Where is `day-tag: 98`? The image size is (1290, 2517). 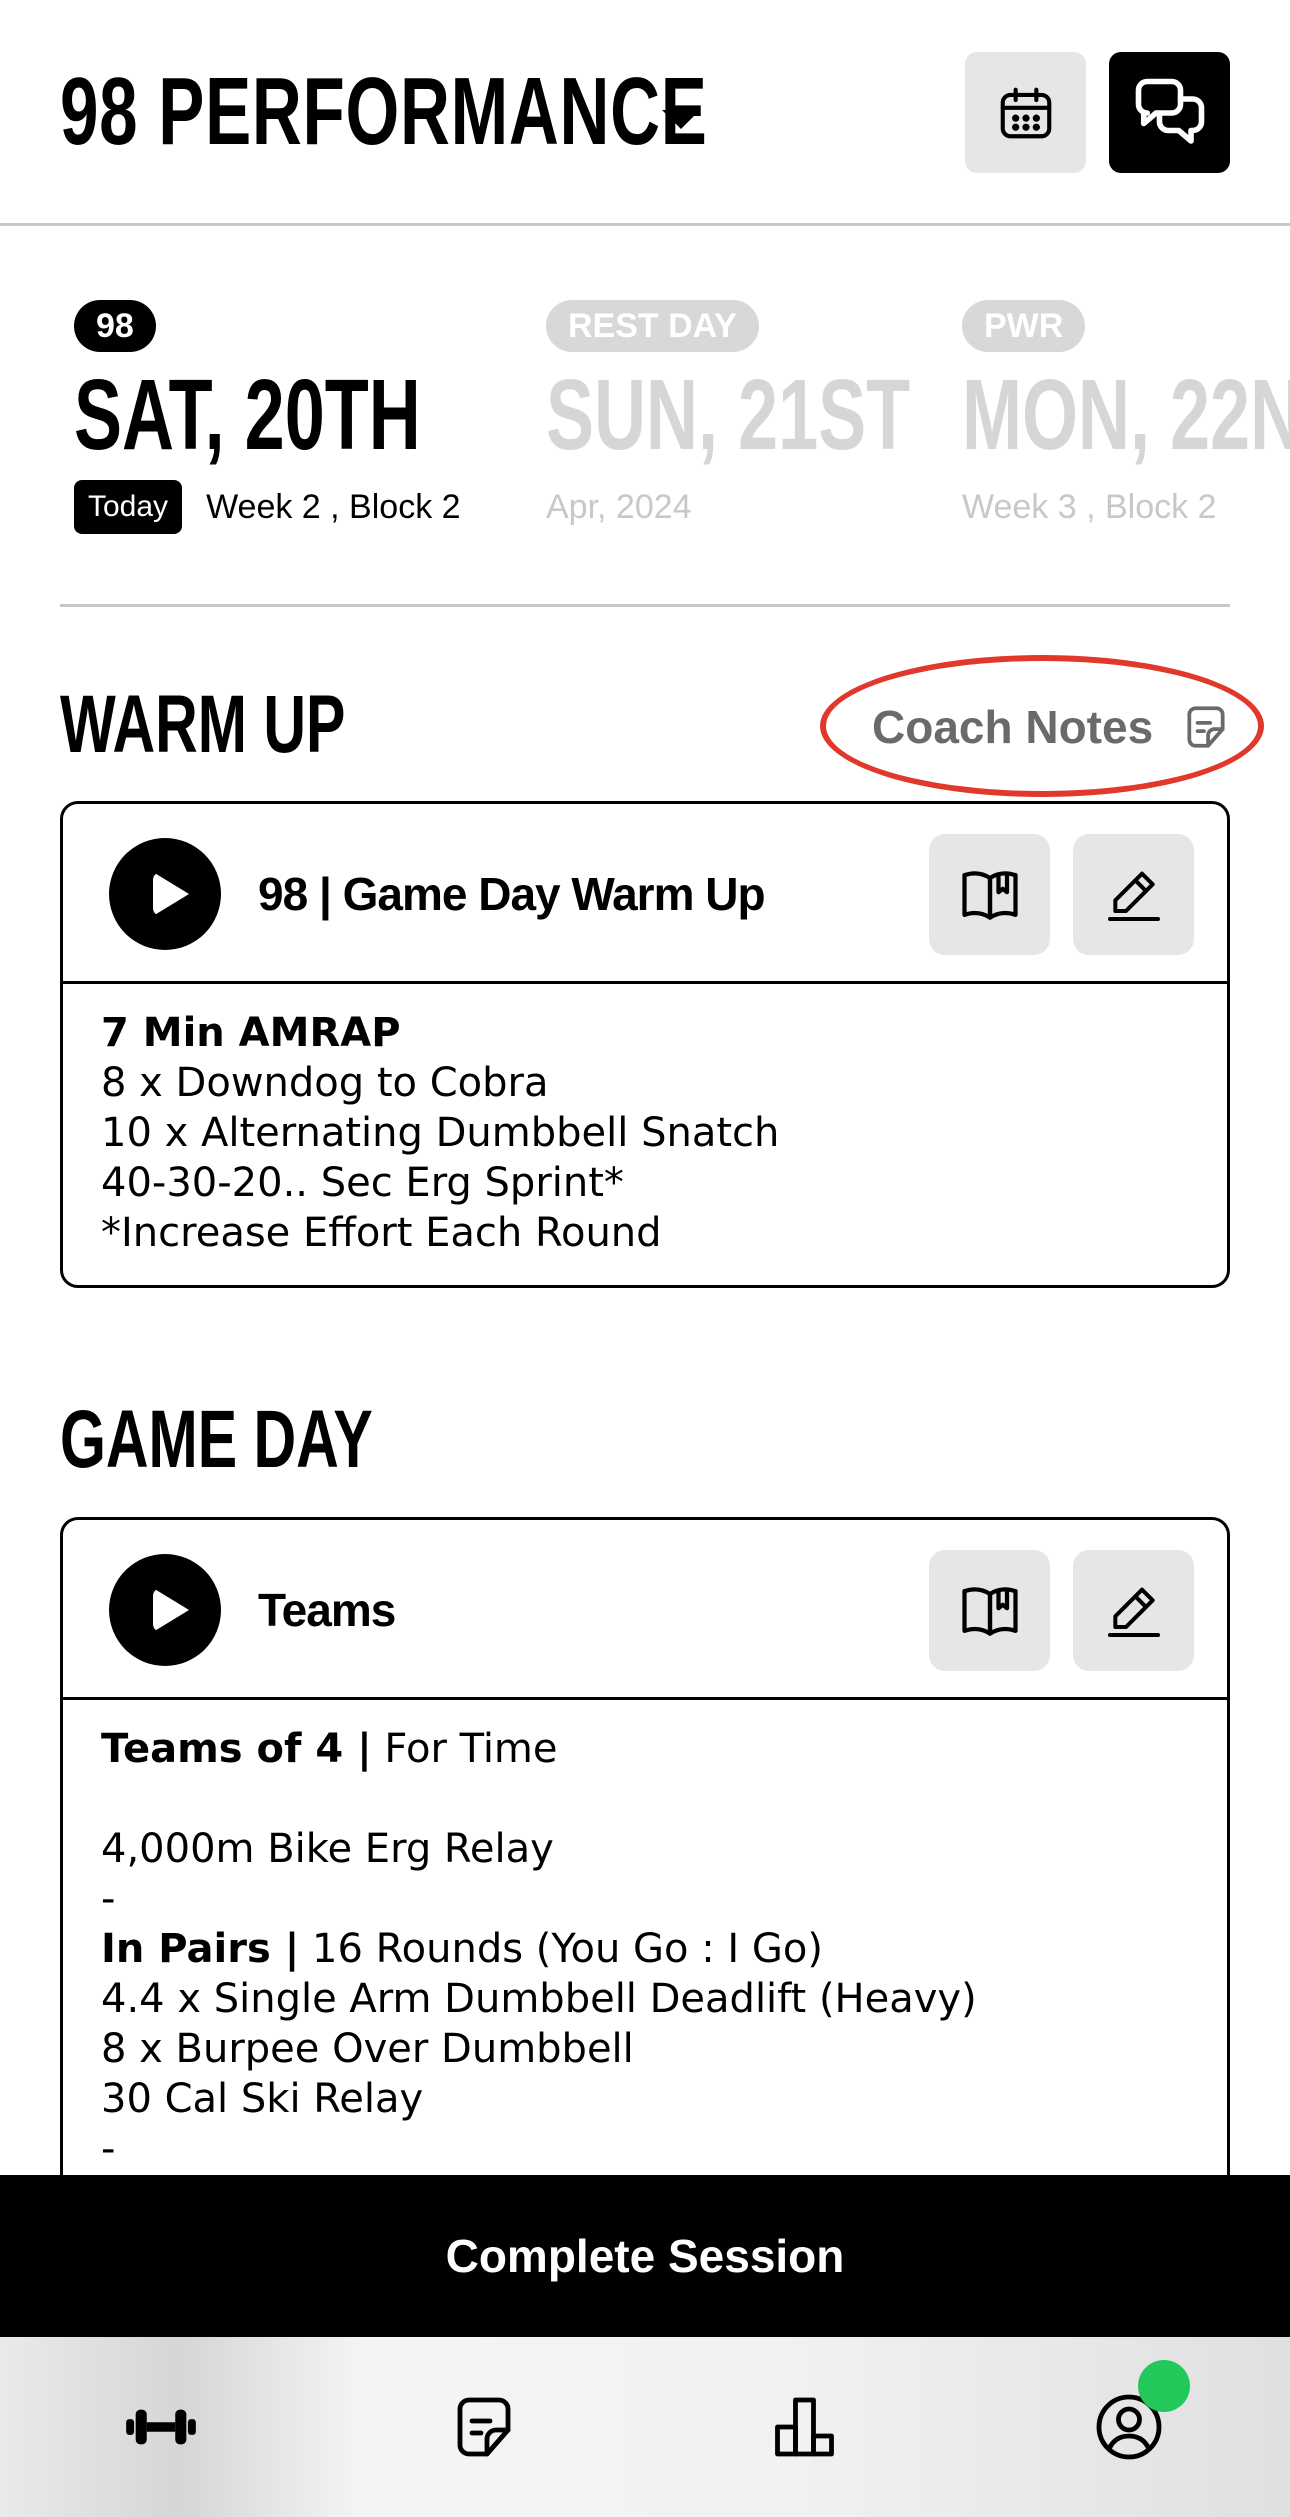
day-tag: 98 is located at coordinates (115, 326).